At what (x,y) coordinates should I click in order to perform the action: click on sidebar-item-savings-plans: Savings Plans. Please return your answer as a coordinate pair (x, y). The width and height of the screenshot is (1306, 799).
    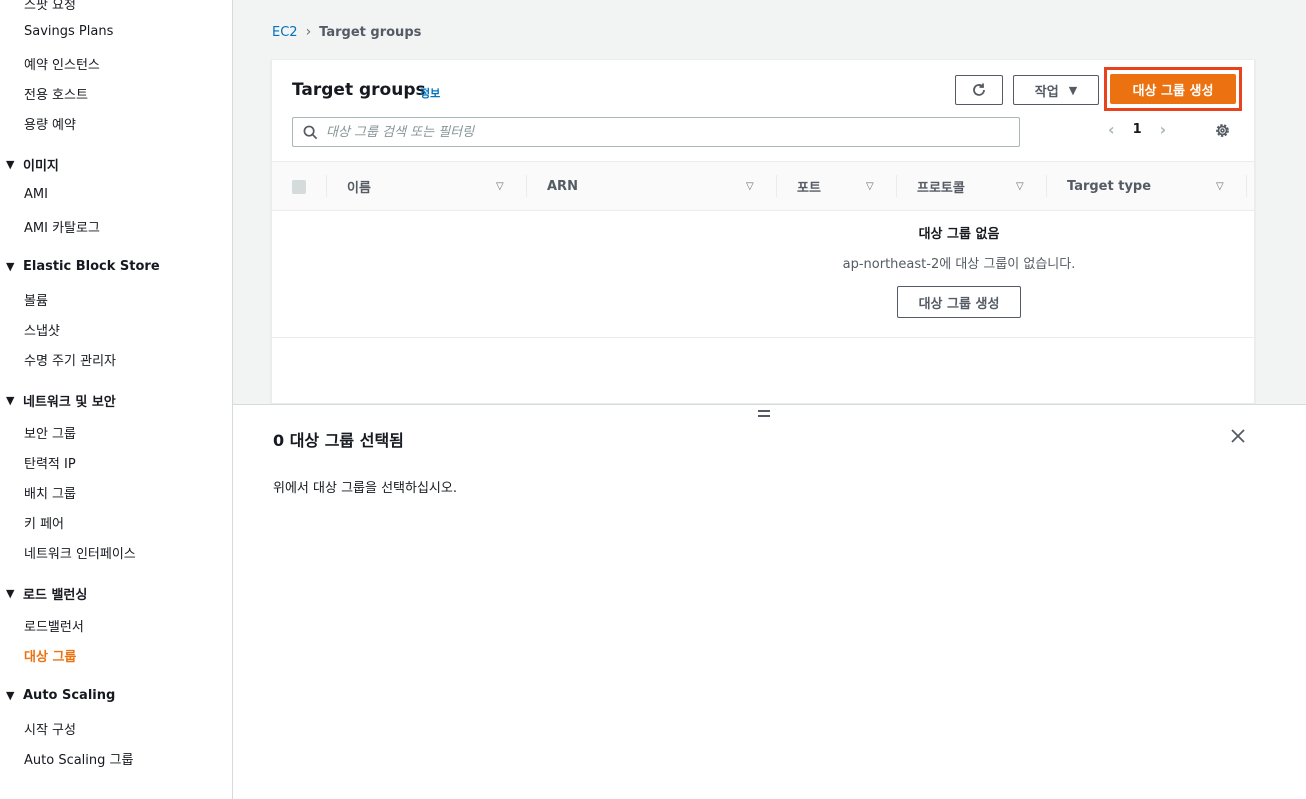
    Looking at the image, I should click on (68, 31).